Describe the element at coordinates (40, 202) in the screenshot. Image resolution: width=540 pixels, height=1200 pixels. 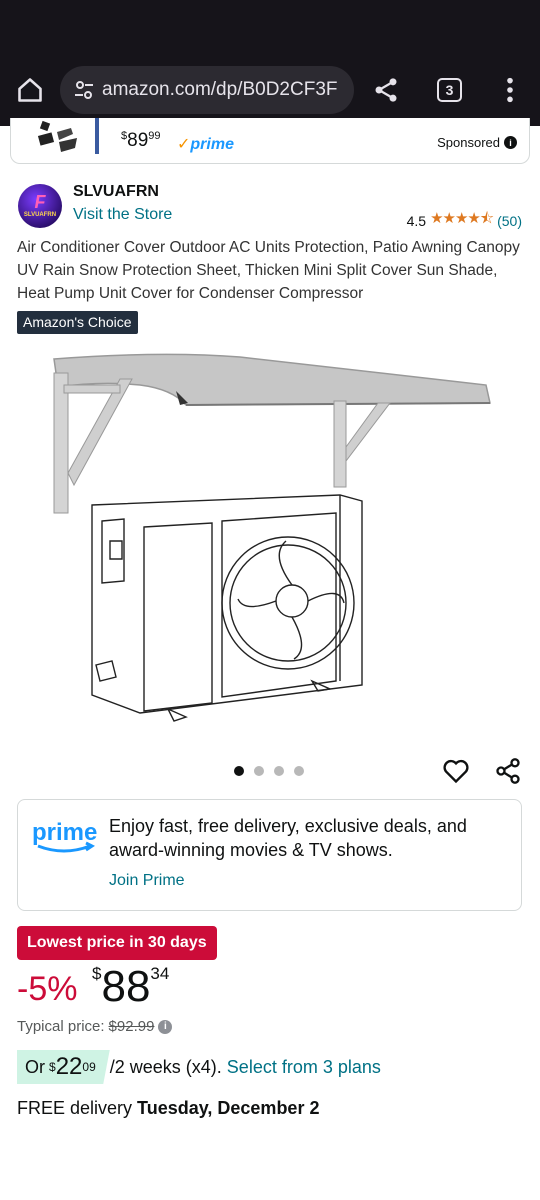
I see `brand-logo-mark: F` at that location.